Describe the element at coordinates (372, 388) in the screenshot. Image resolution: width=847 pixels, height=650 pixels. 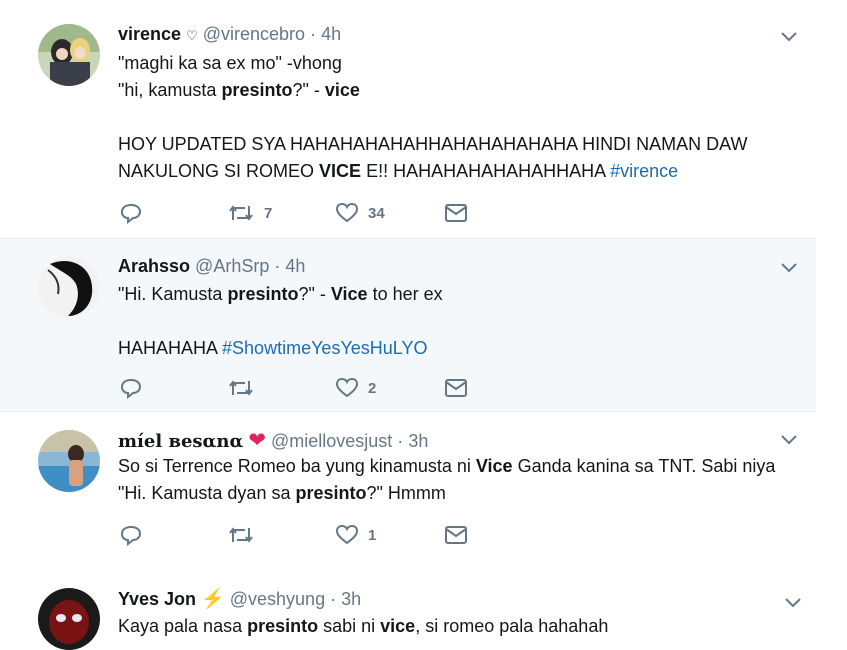
I see `like-count: 2` at that location.